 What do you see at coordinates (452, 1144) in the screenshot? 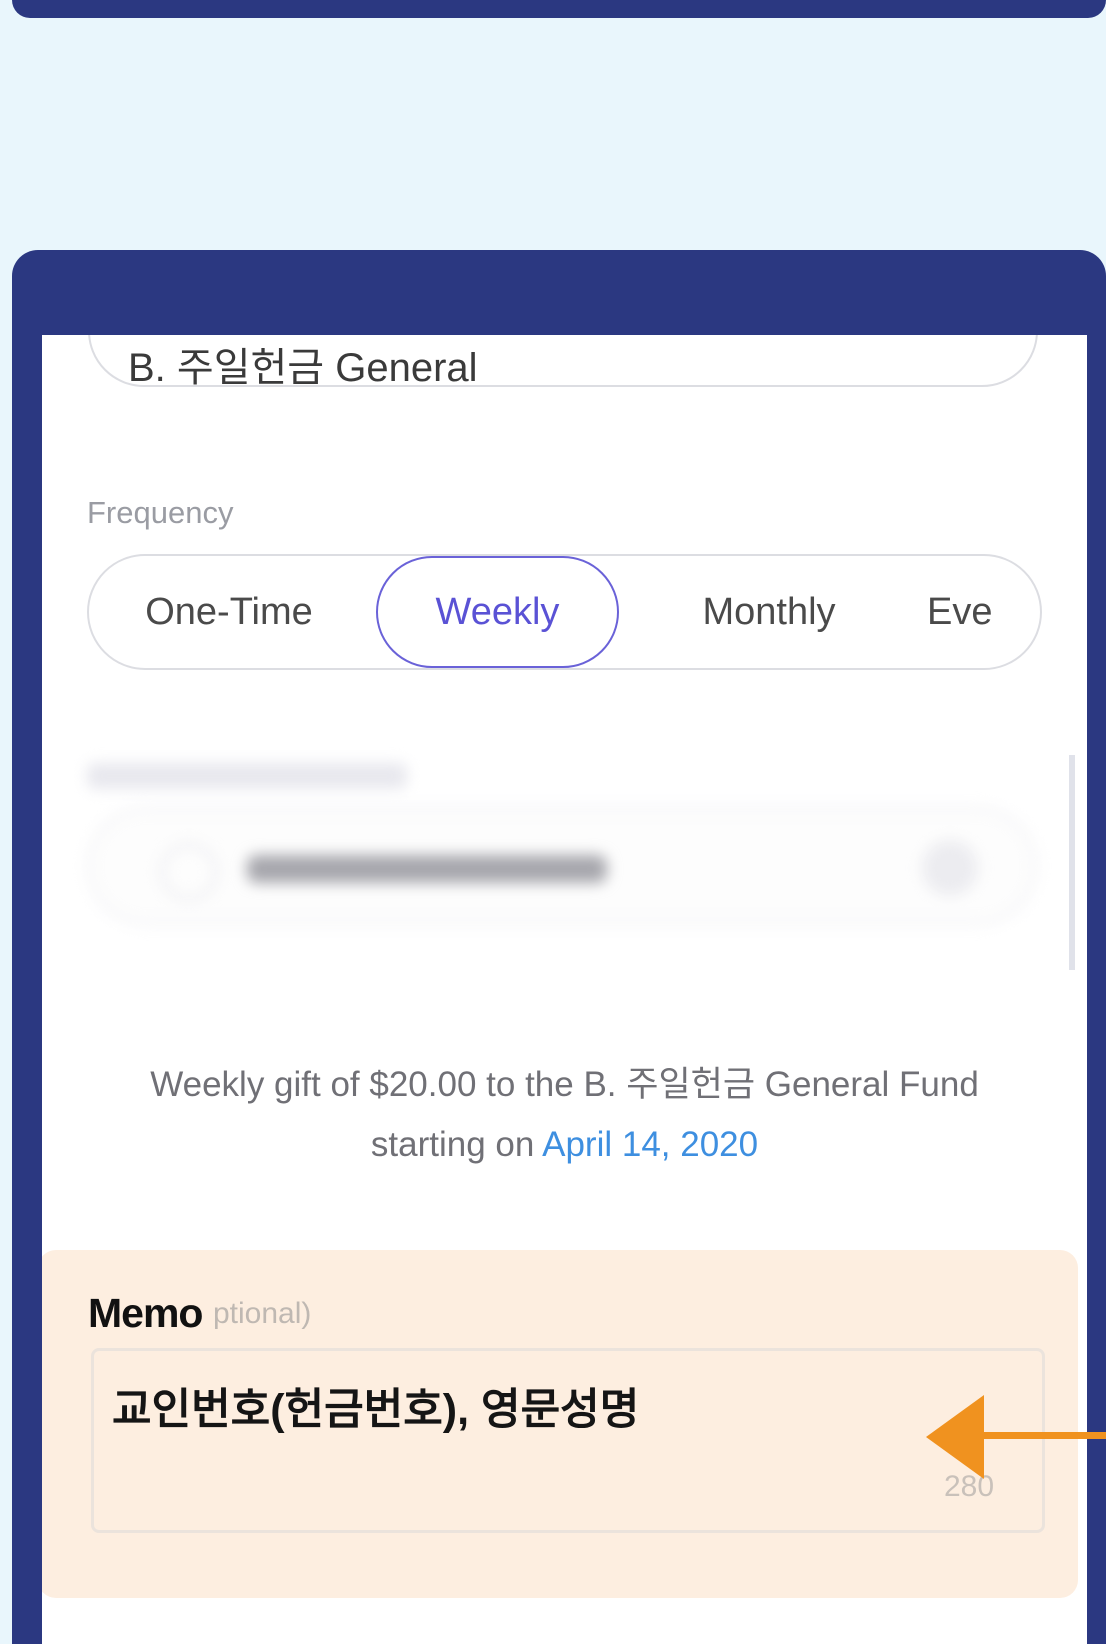
I see `gift-summary-prefix: starting on` at bounding box center [452, 1144].